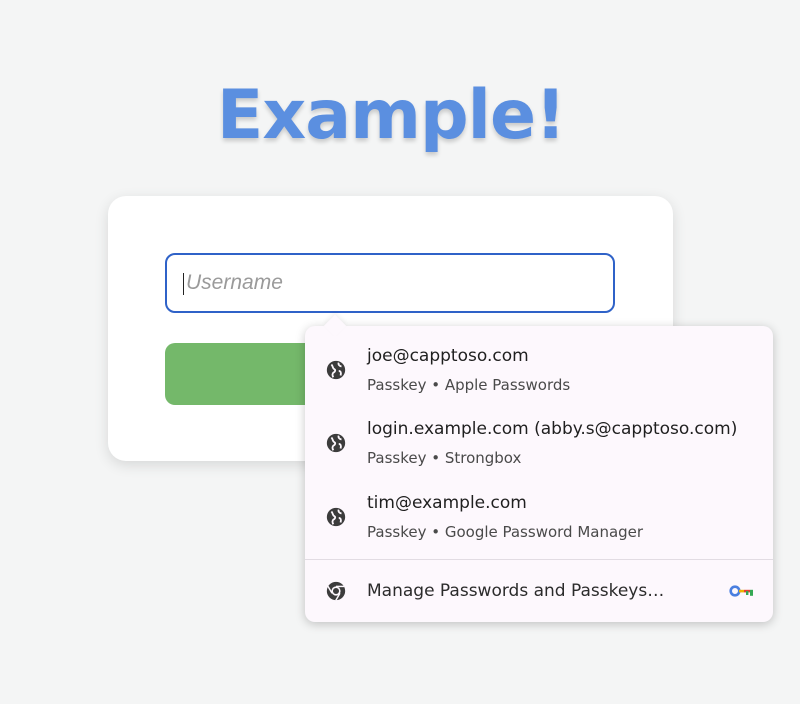  I want to click on password-key-icon, so click(741, 591).